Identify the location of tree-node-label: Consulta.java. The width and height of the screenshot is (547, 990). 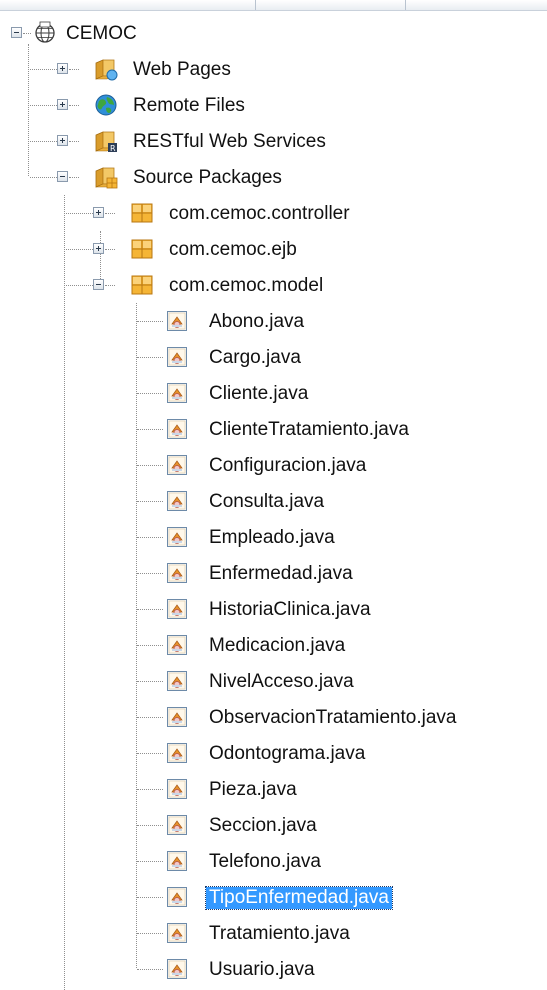
(267, 501).